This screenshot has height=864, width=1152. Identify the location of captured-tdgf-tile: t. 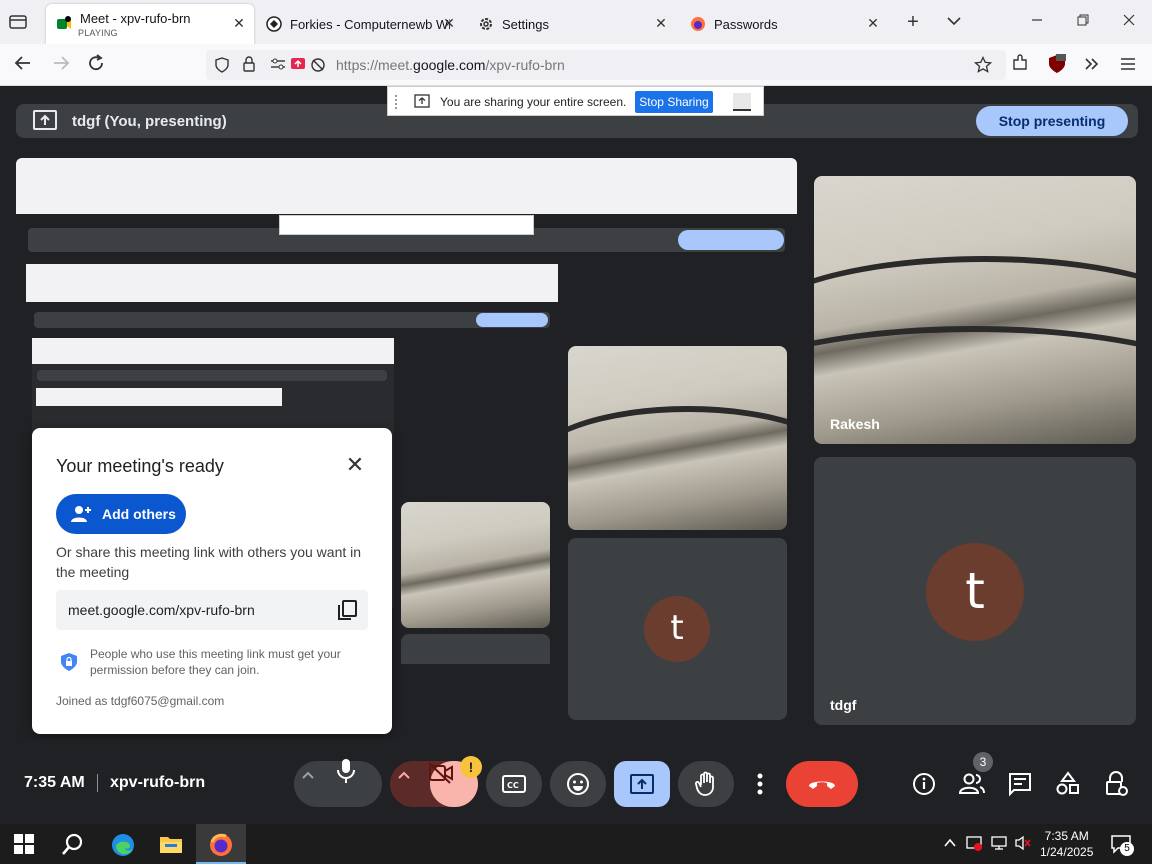
(677, 629).